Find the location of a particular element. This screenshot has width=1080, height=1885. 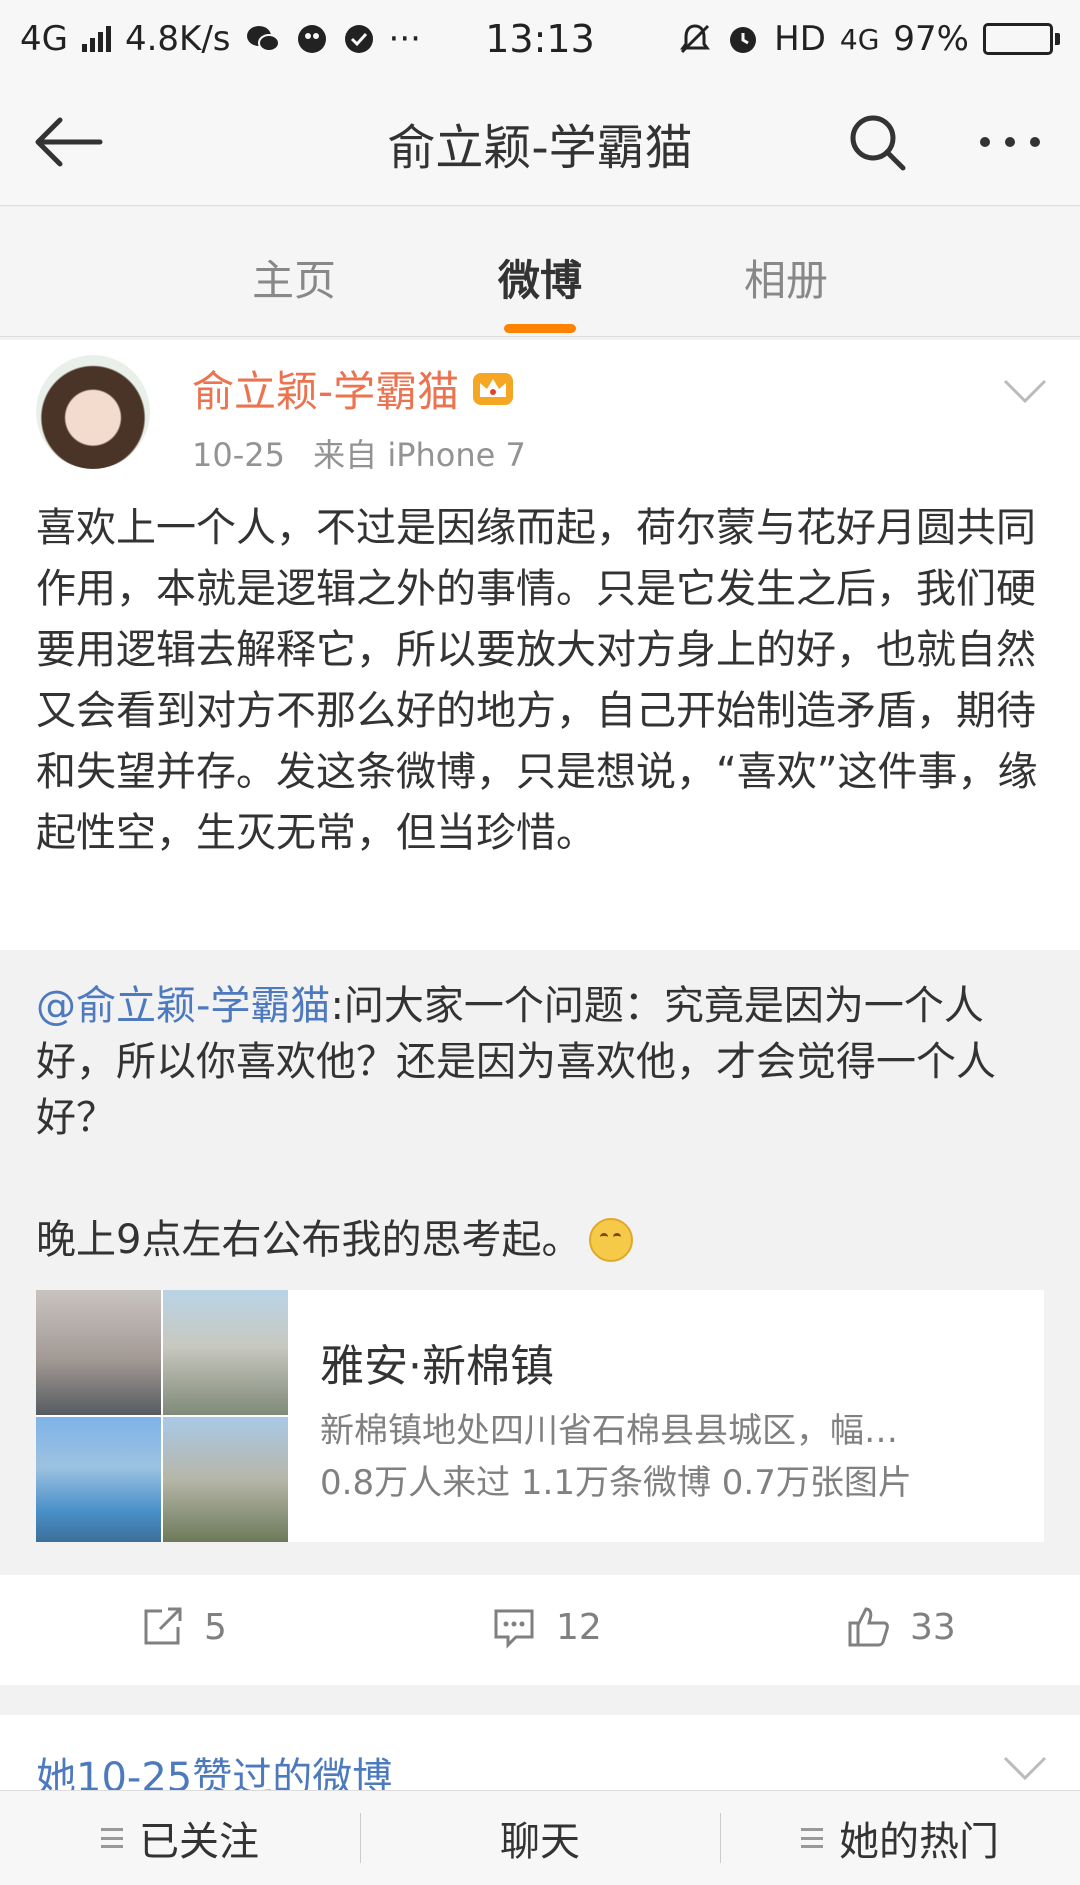

hot-label: 她的热门 is located at coordinates (919, 1842).